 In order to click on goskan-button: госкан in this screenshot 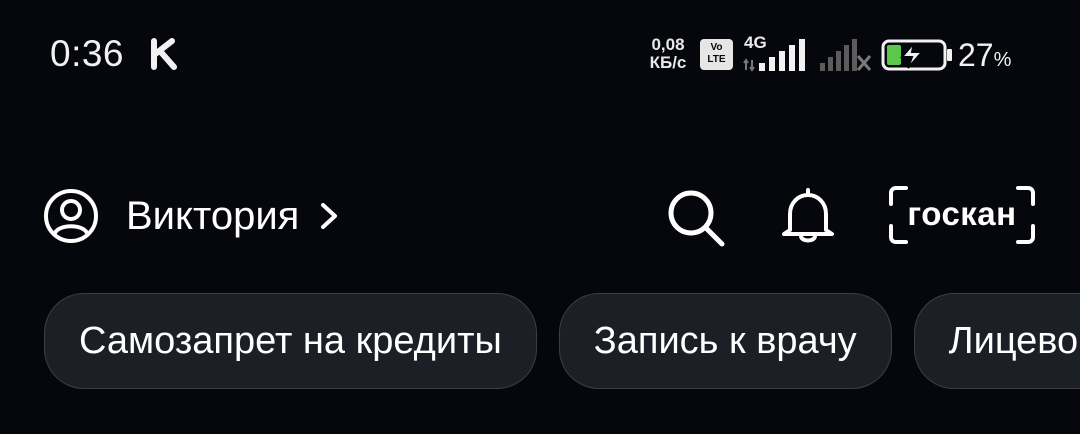, I will do `click(962, 215)`.